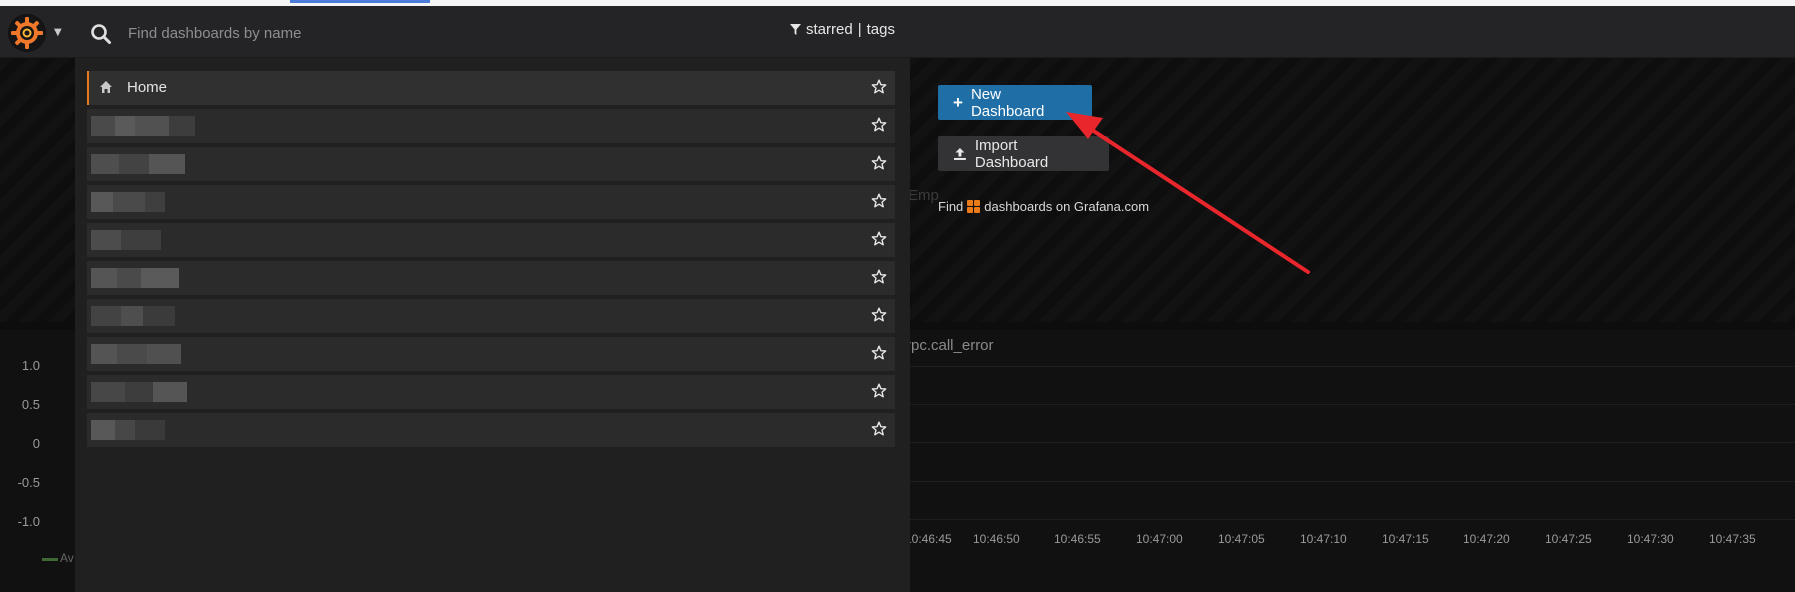  Describe the element at coordinates (1405, 539) in the screenshot. I see `x-tick-label: 10:47:15` at that location.